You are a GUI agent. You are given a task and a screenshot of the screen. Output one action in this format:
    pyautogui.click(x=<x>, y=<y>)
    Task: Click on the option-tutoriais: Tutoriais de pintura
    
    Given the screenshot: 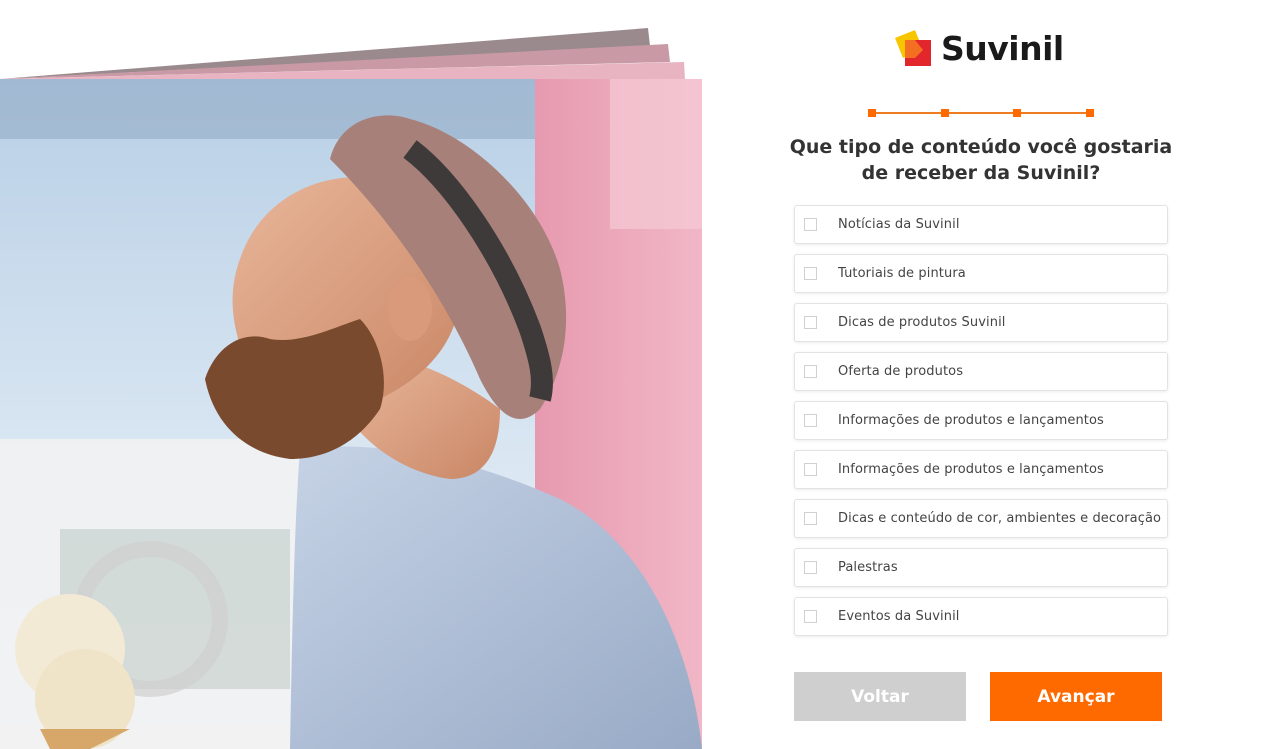 What is the action you would take?
    pyautogui.click(x=981, y=273)
    